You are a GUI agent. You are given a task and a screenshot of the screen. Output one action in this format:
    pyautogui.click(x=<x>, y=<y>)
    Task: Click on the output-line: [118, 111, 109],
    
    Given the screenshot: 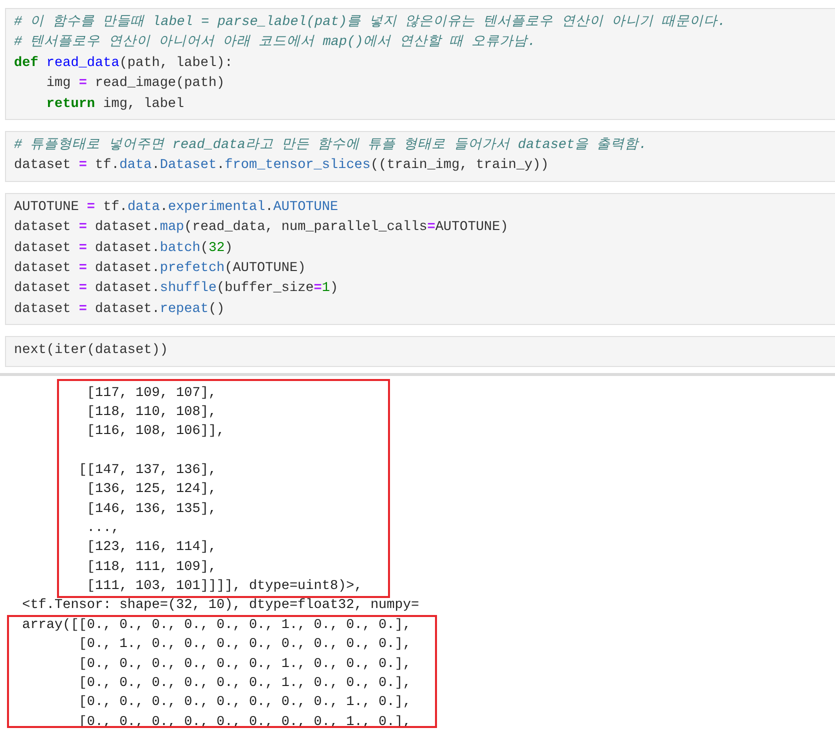 What is the action you would take?
    pyautogui.click(x=151, y=567)
    